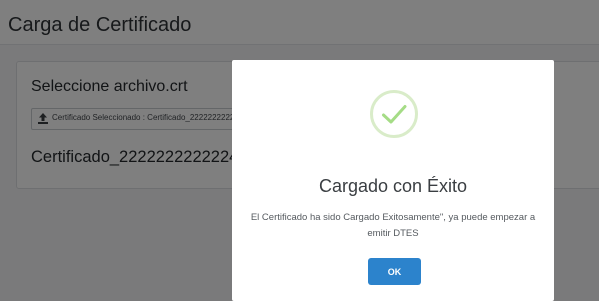  What do you see at coordinates (394, 271) in the screenshot?
I see `ok-button: OK` at bounding box center [394, 271].